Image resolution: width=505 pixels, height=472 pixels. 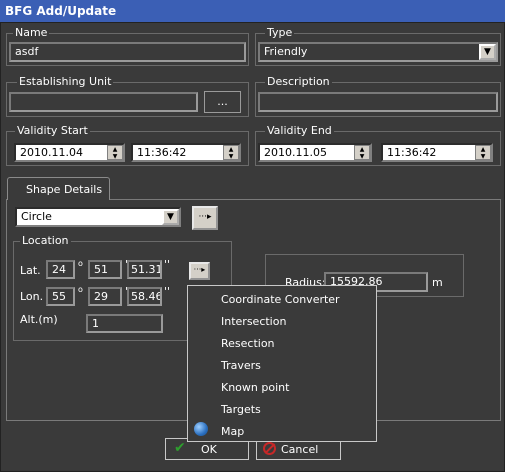 What do you see at coordinates (487, 52) in the screenshot?
I see `type-dropdown-arrow-icon: ▼` at bounding box center [487, 52].